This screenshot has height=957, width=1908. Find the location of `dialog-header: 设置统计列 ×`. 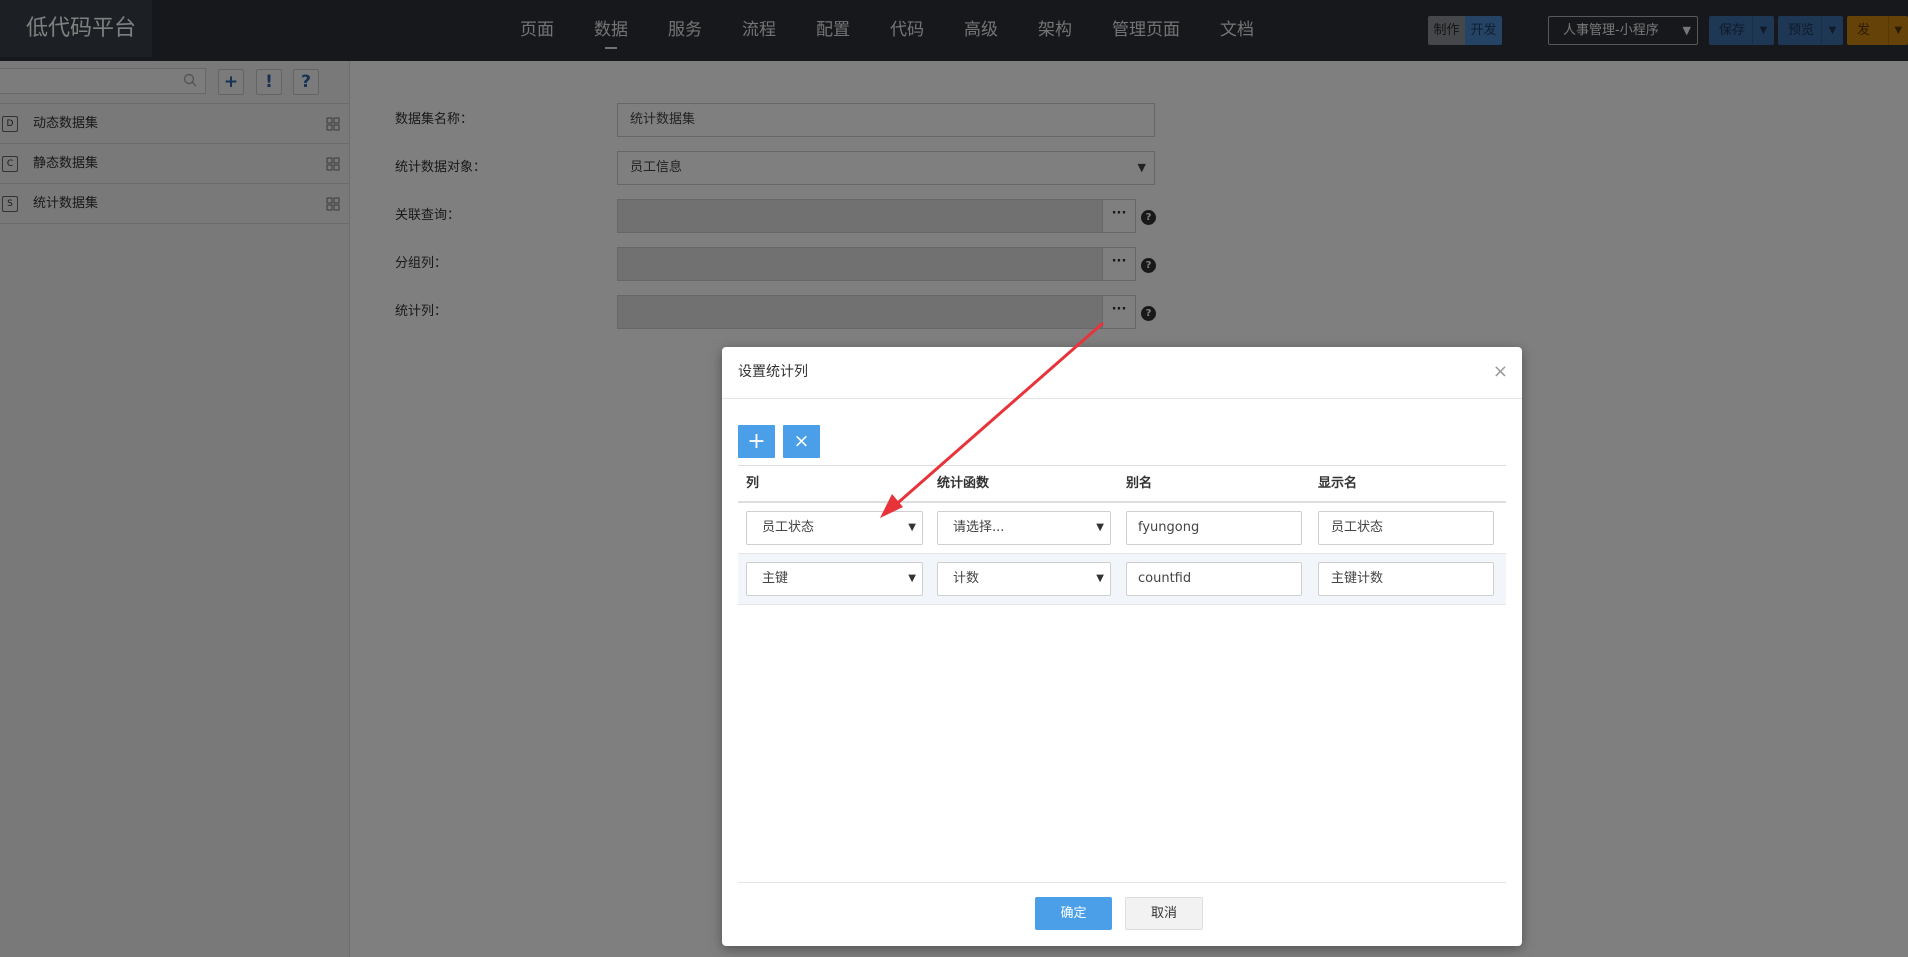

dialog-header: 设置统计列 × is located at coordinates (1122, 373).